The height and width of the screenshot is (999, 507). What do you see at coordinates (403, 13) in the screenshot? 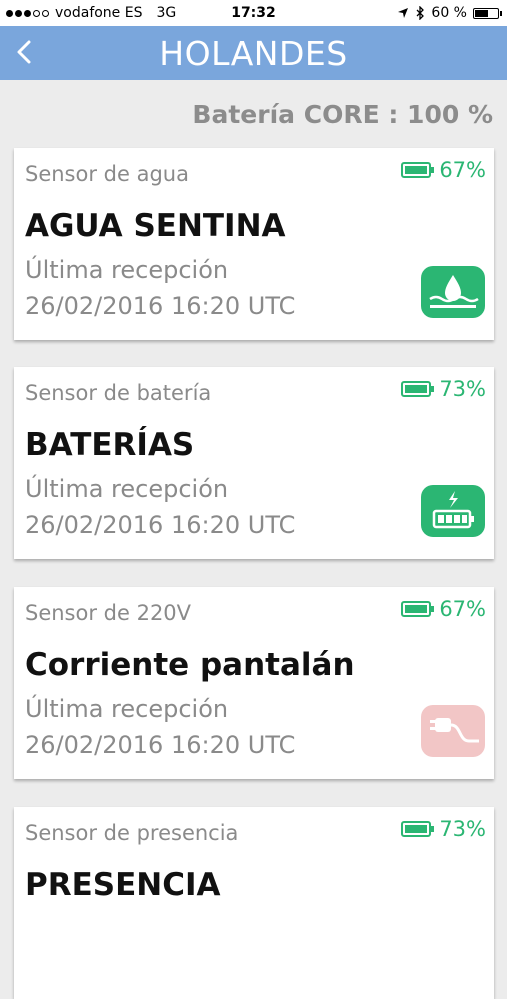
I see `location-icon` at bounding box center [403, 13].